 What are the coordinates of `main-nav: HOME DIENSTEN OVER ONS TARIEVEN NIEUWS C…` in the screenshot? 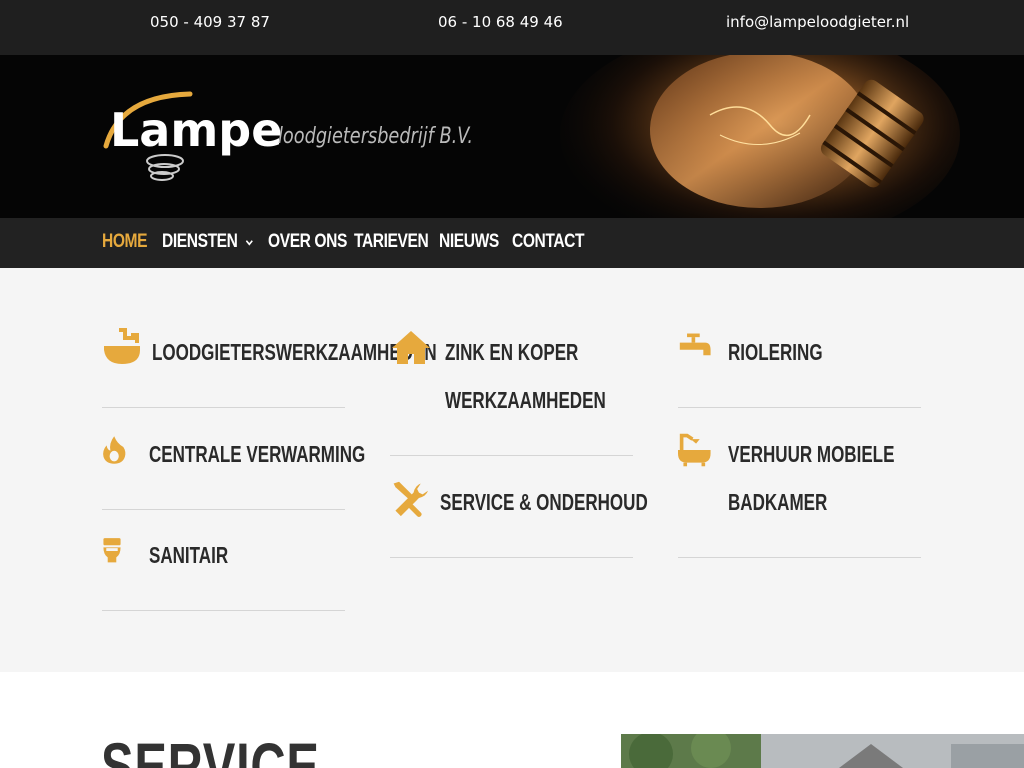 It's located at (512, 243).